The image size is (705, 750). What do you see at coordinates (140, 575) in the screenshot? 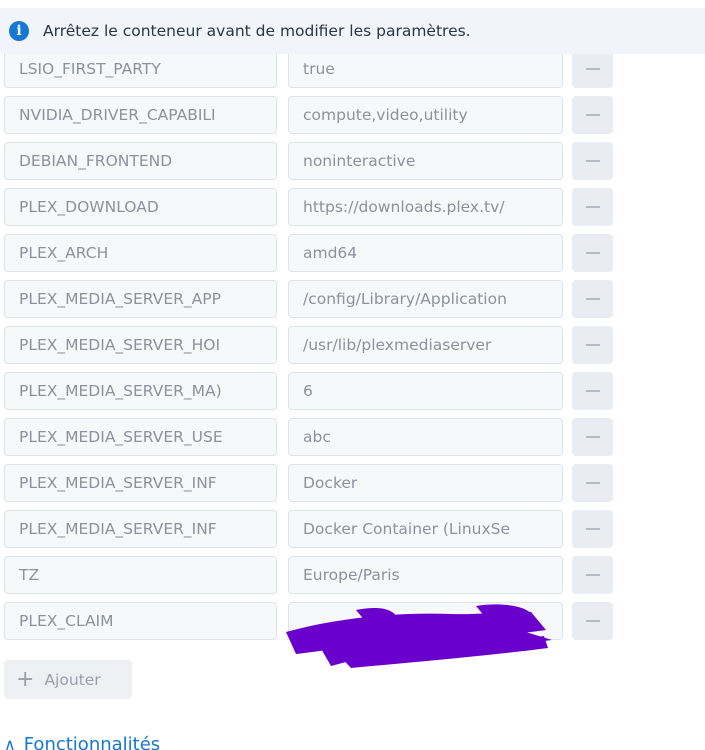
I see `env-name-input: TZ` at bounding box center [140, 575].